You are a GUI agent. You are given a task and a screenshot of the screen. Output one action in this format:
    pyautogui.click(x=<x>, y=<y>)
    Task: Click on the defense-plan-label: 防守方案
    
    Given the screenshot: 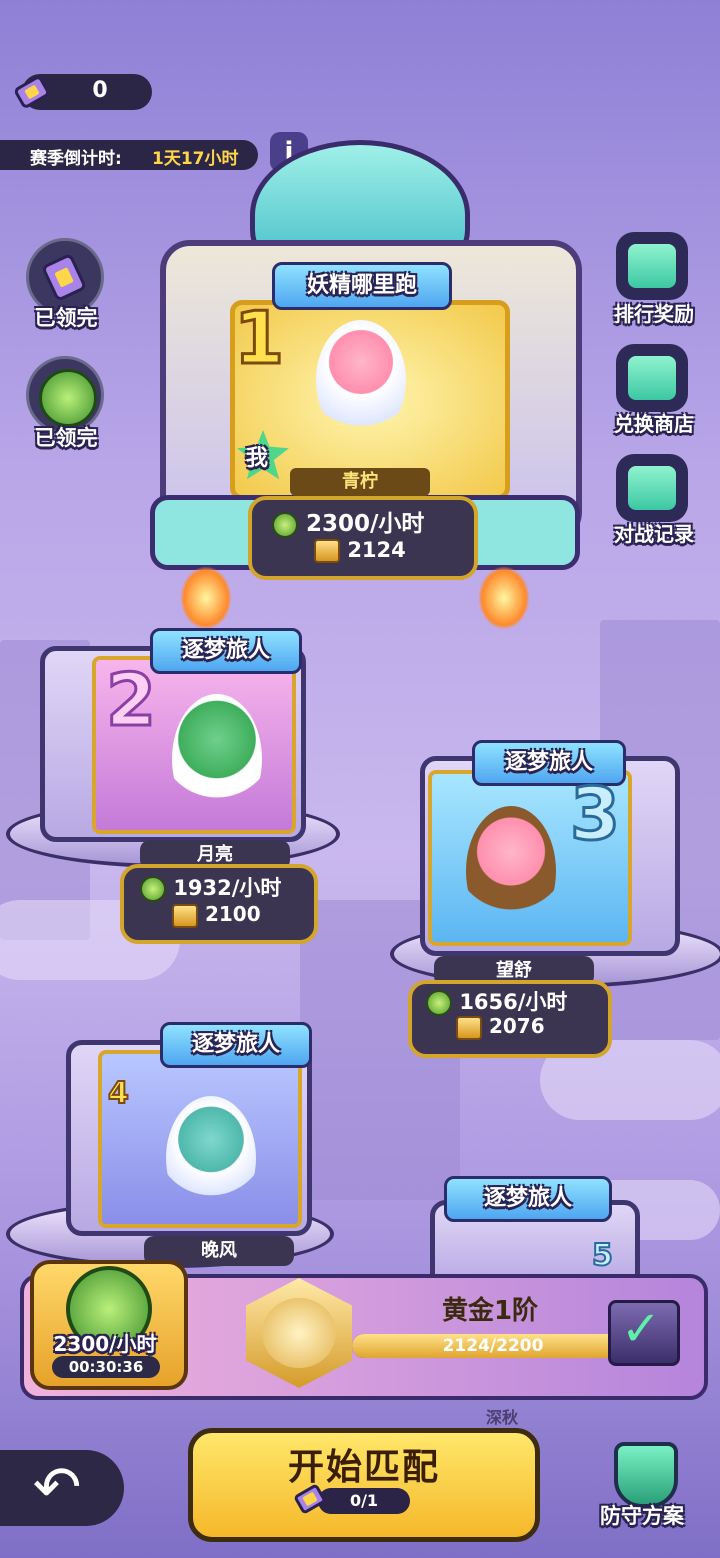 What is the action you would take?
    pyautogui.click(x=642, y=1515)
    